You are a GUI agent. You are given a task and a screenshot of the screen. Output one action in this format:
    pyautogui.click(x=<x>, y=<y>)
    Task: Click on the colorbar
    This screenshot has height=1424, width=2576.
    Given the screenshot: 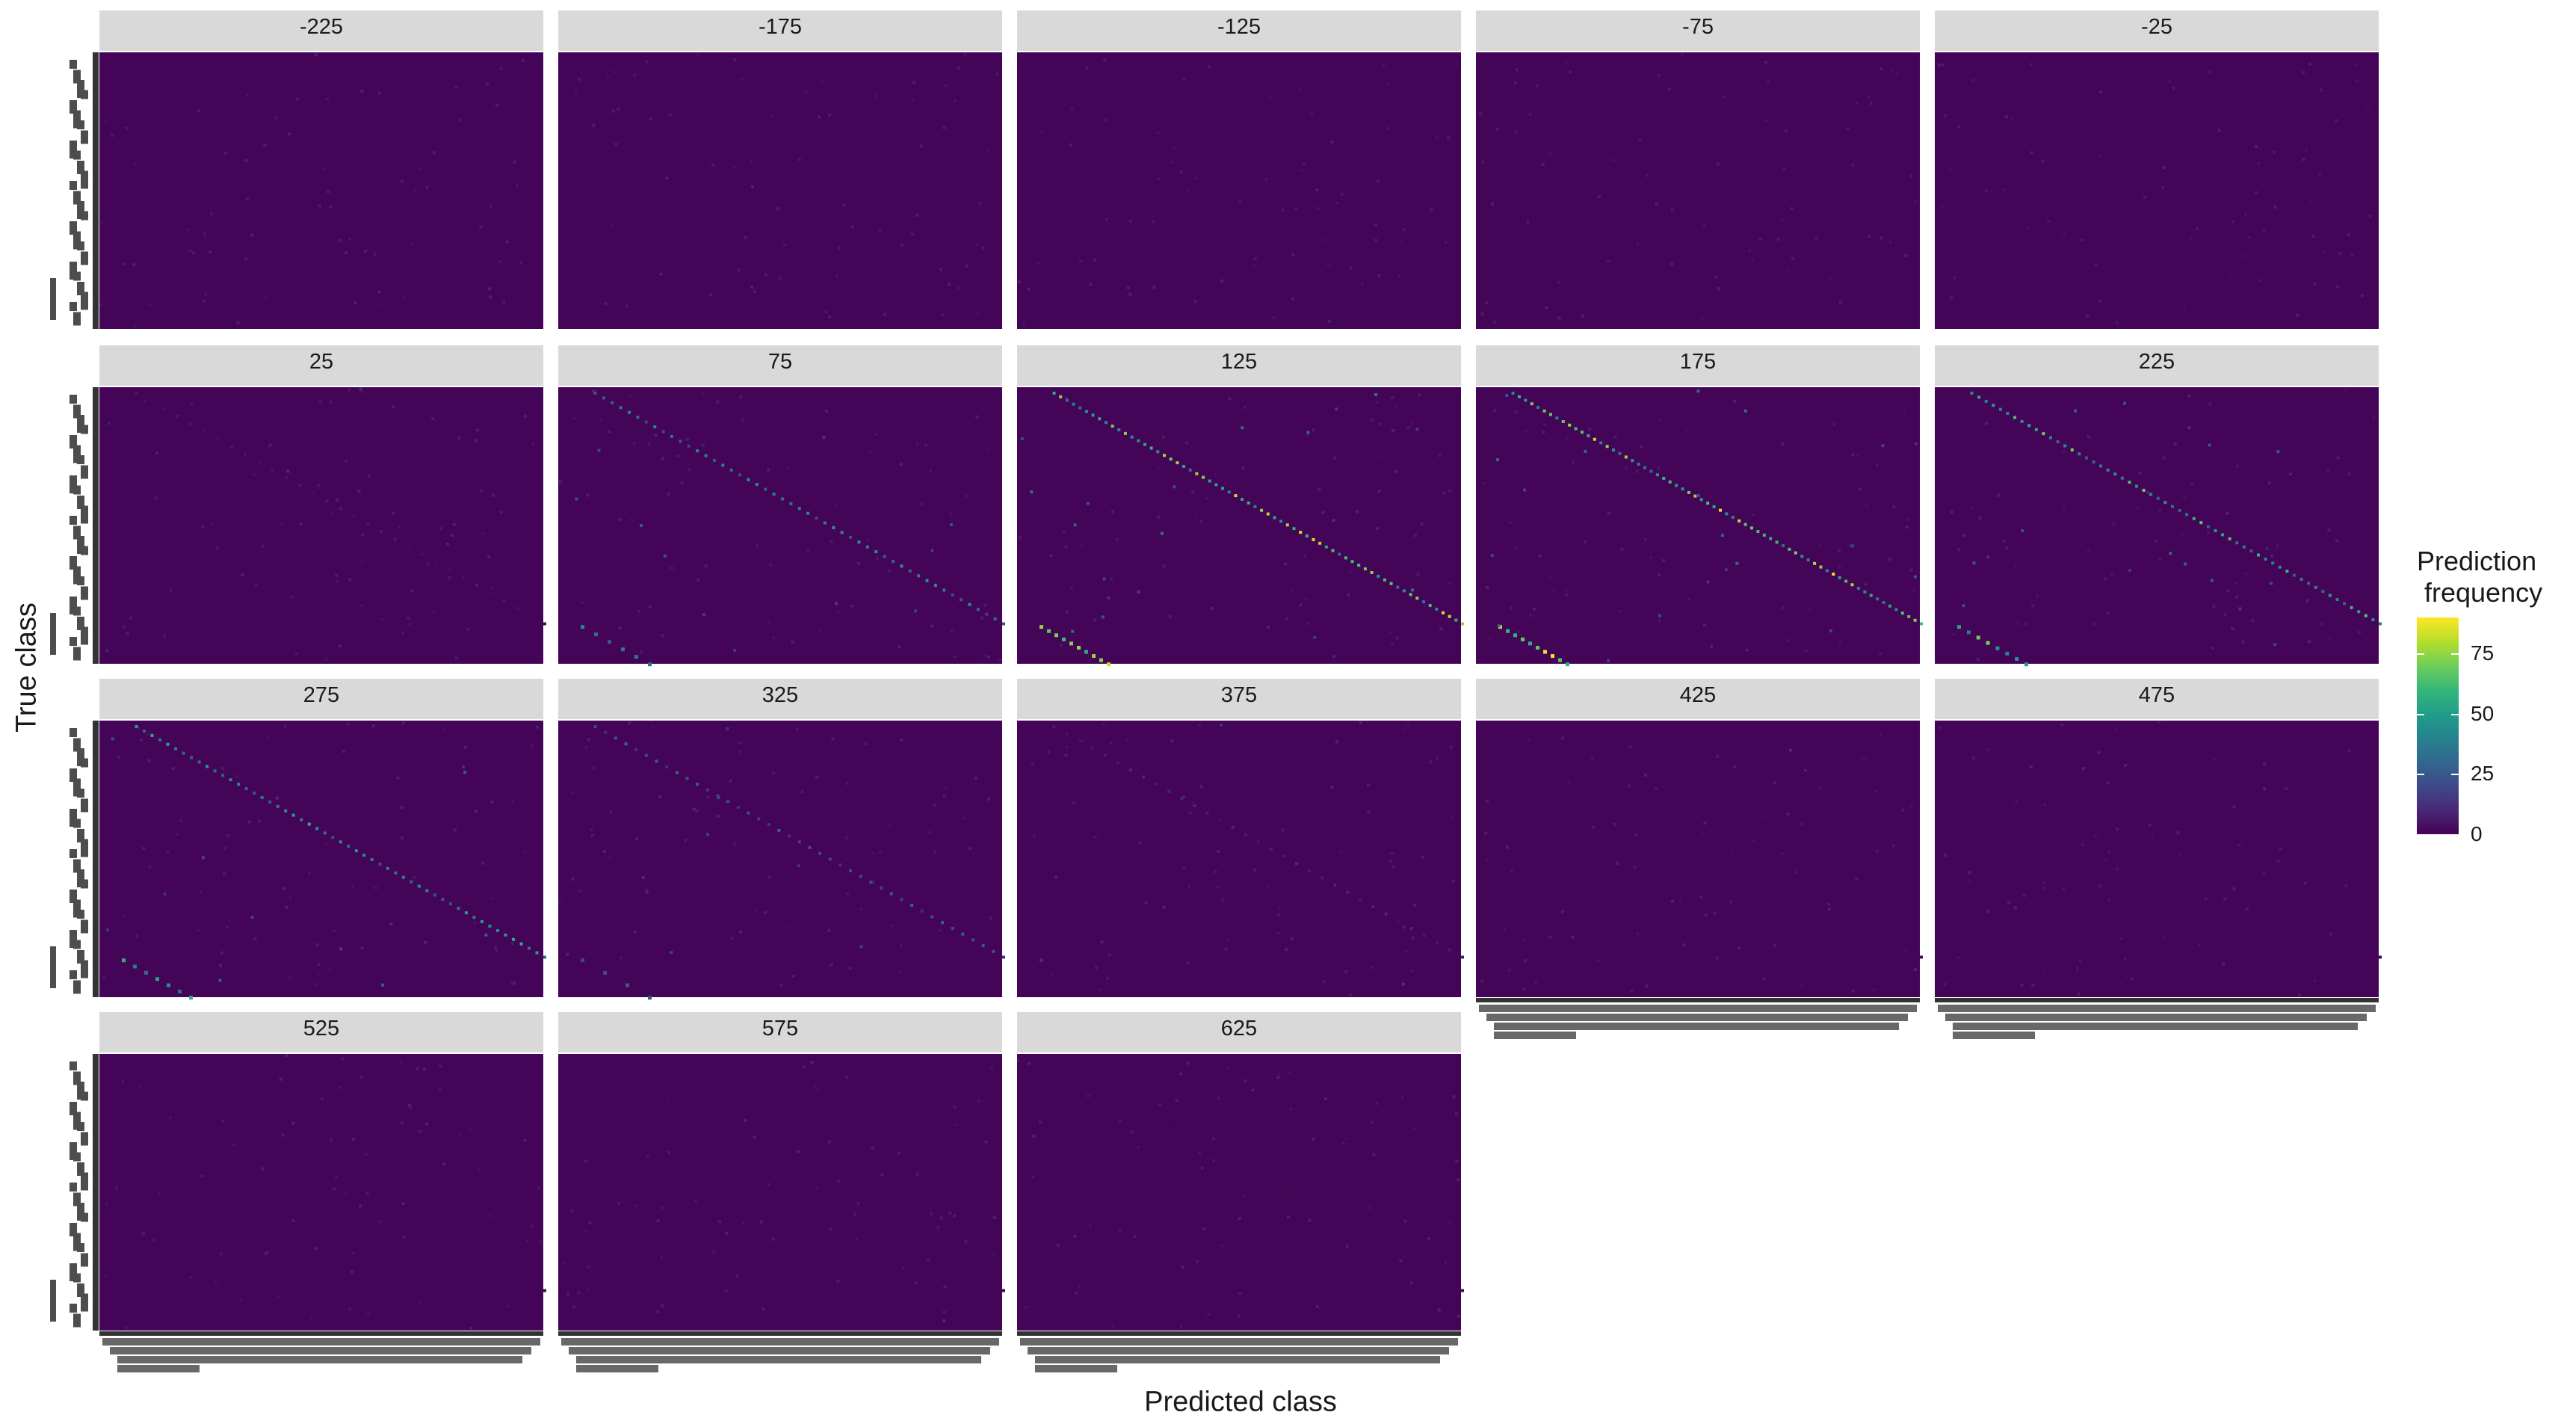 What is the action you would take?
    pyautogui.click(x=2438, y=725)
    